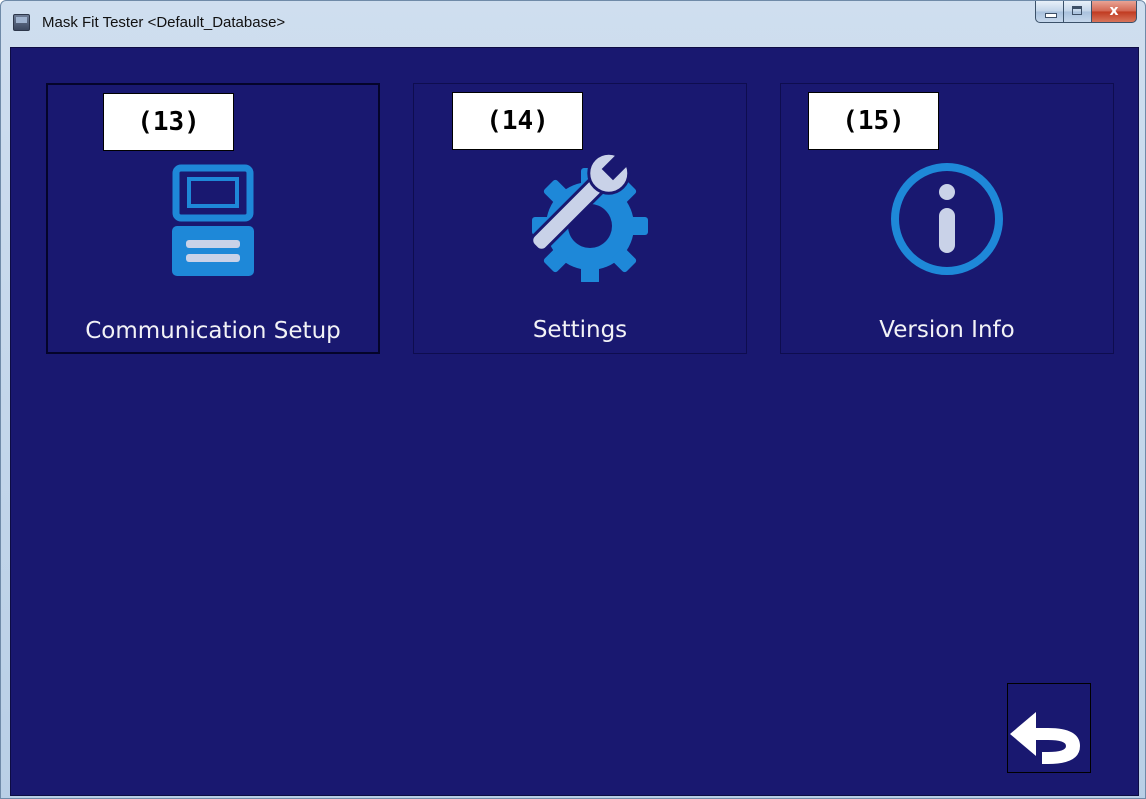 This screenshot has width=1146, height=799. I want to click on maximize-button, so click(1077, 12).